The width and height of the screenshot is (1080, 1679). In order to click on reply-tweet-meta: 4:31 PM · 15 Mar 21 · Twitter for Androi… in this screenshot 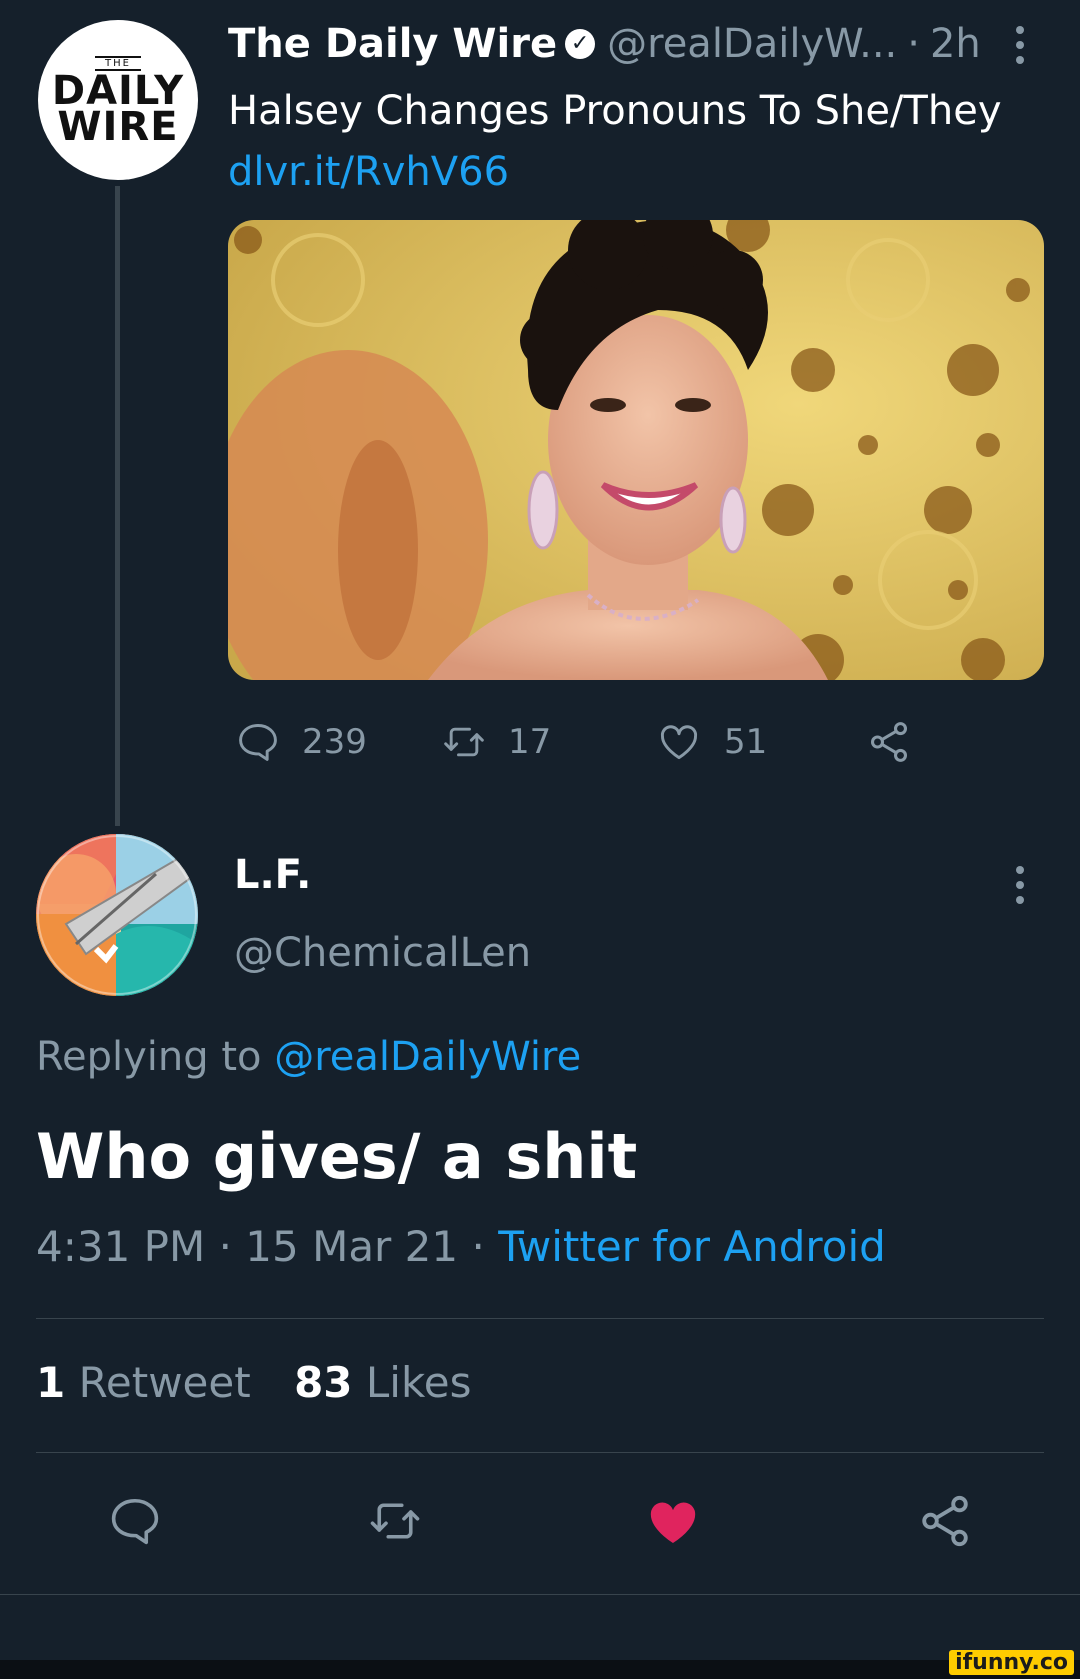, I will do `click(461, 1246)`.